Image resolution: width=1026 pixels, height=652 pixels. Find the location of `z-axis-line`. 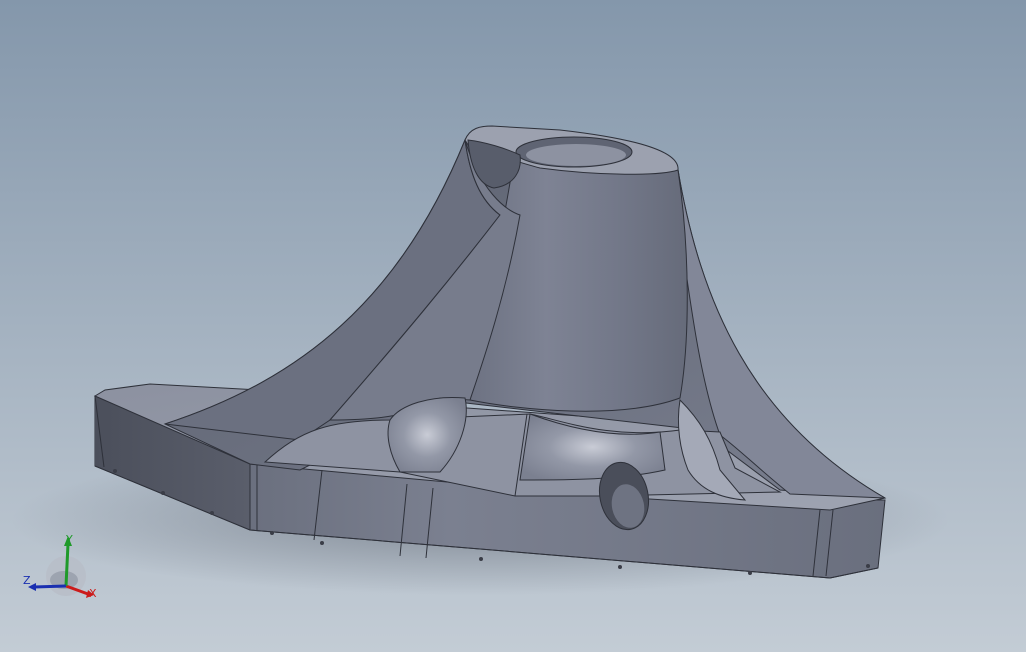

z-axis-line is located at coordinates (50, 586).